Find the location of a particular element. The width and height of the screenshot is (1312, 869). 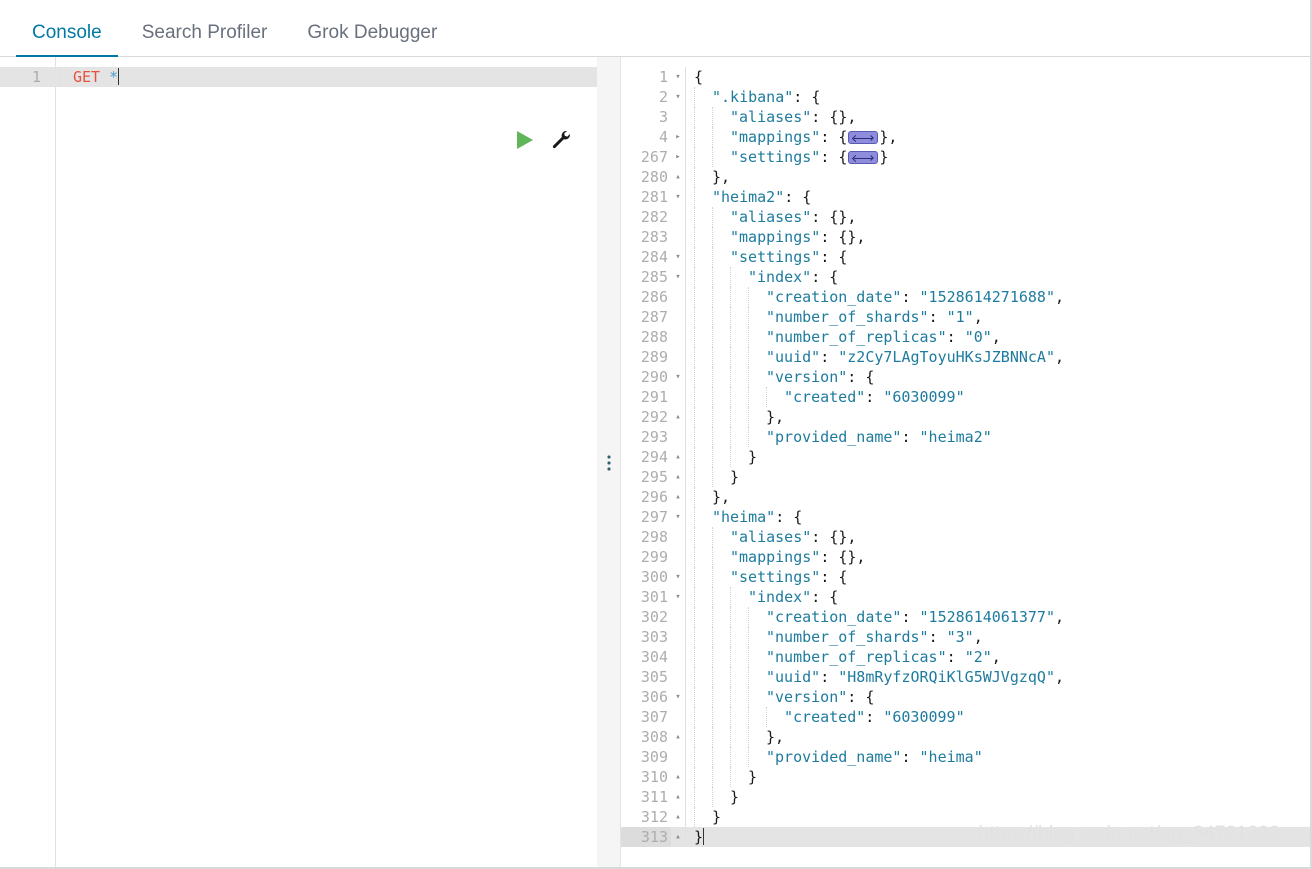

code-content: "creation_date": "1528614061377", is located at coordinates (998, 617).